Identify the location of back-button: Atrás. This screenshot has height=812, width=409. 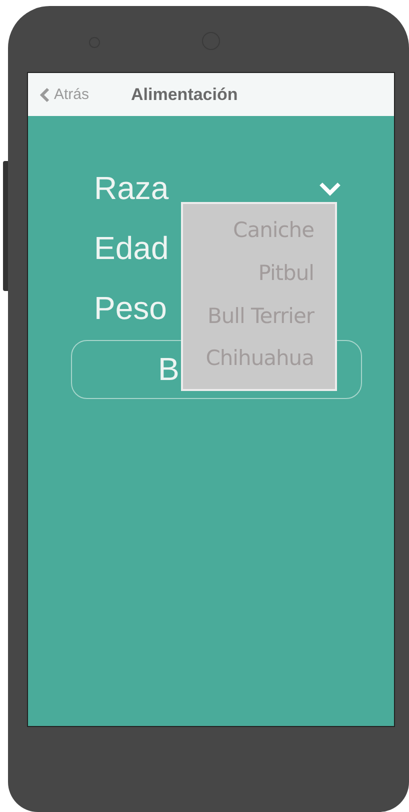
(65, 94).